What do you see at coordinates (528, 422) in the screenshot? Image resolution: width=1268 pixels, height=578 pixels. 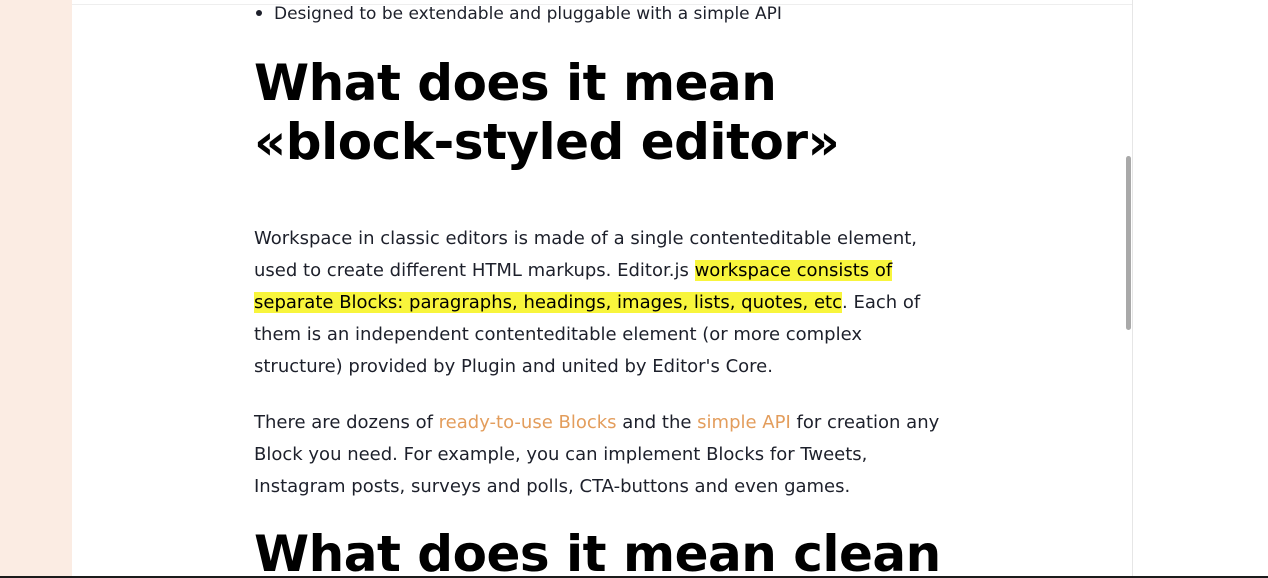 I see `ready-to-use-blocks-link: ready-to-use Blocks` at bounding box center [528, 422].